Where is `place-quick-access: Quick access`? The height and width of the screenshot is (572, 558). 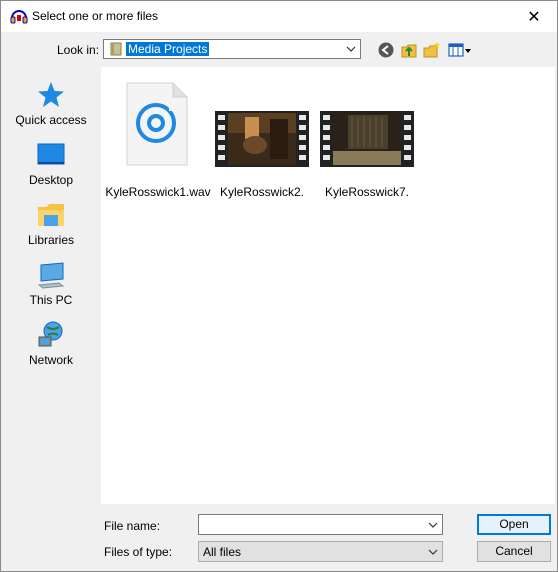
place-quick-access: Quick access is located at coordinates (51, 101).